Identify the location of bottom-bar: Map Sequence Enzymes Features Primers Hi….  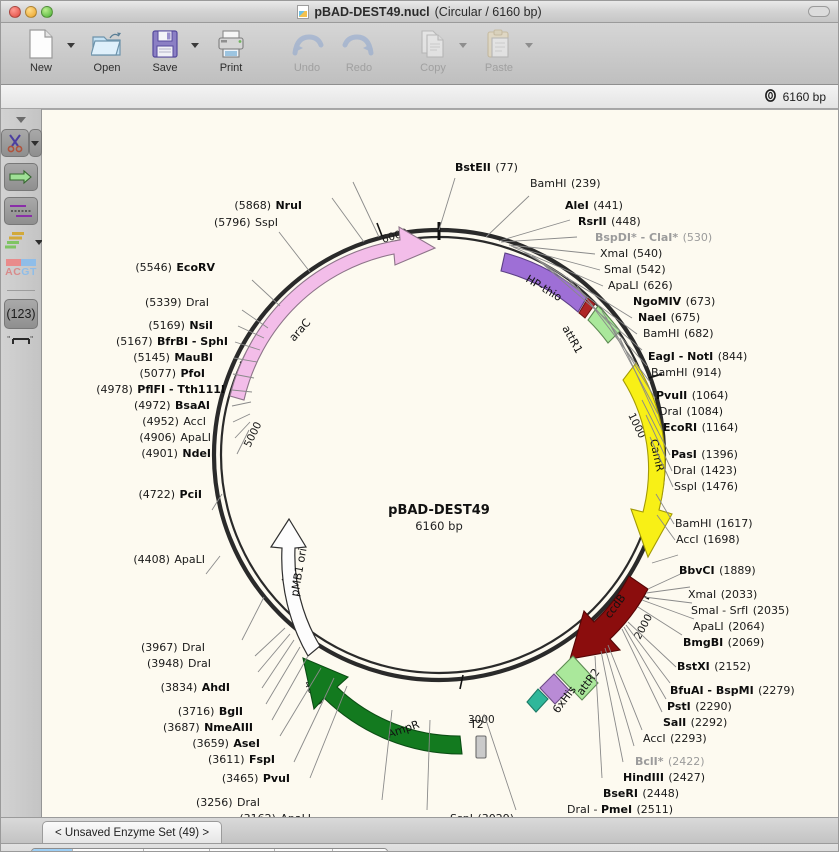
(419, 847).